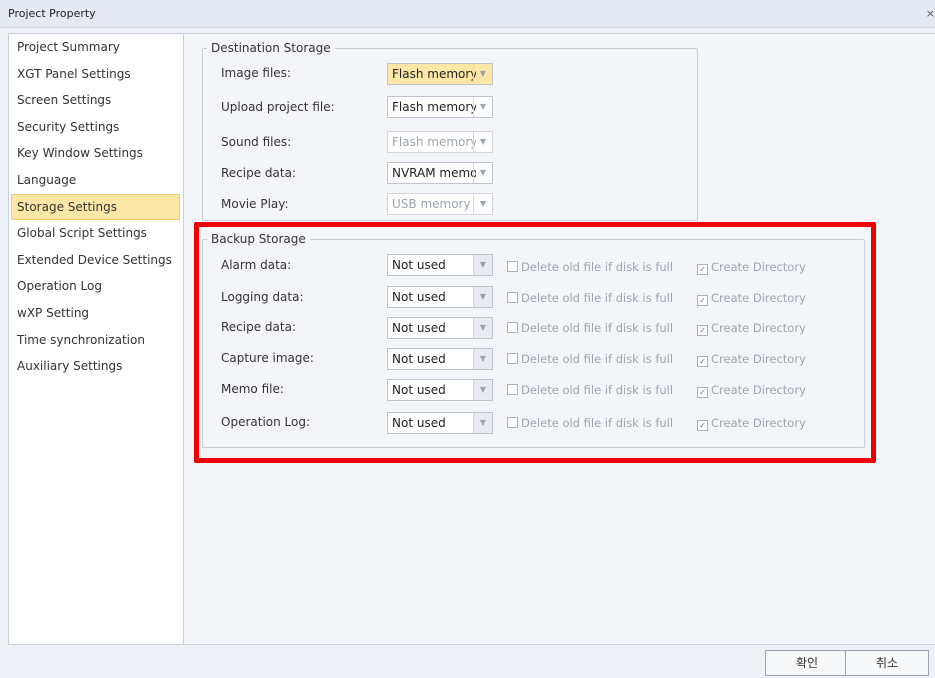 The image size is (935, 678). Describe the element at coordinates (807, 663) in the screenshot. I see `ok-button: 확인` at that location.